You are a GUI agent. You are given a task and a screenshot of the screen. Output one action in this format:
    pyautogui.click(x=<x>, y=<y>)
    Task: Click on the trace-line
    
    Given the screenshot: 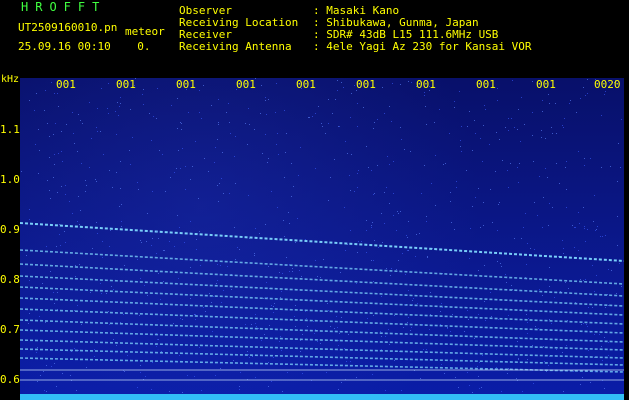 What is the action you would take?
    pyautogui.click(x=322, y=267)
    